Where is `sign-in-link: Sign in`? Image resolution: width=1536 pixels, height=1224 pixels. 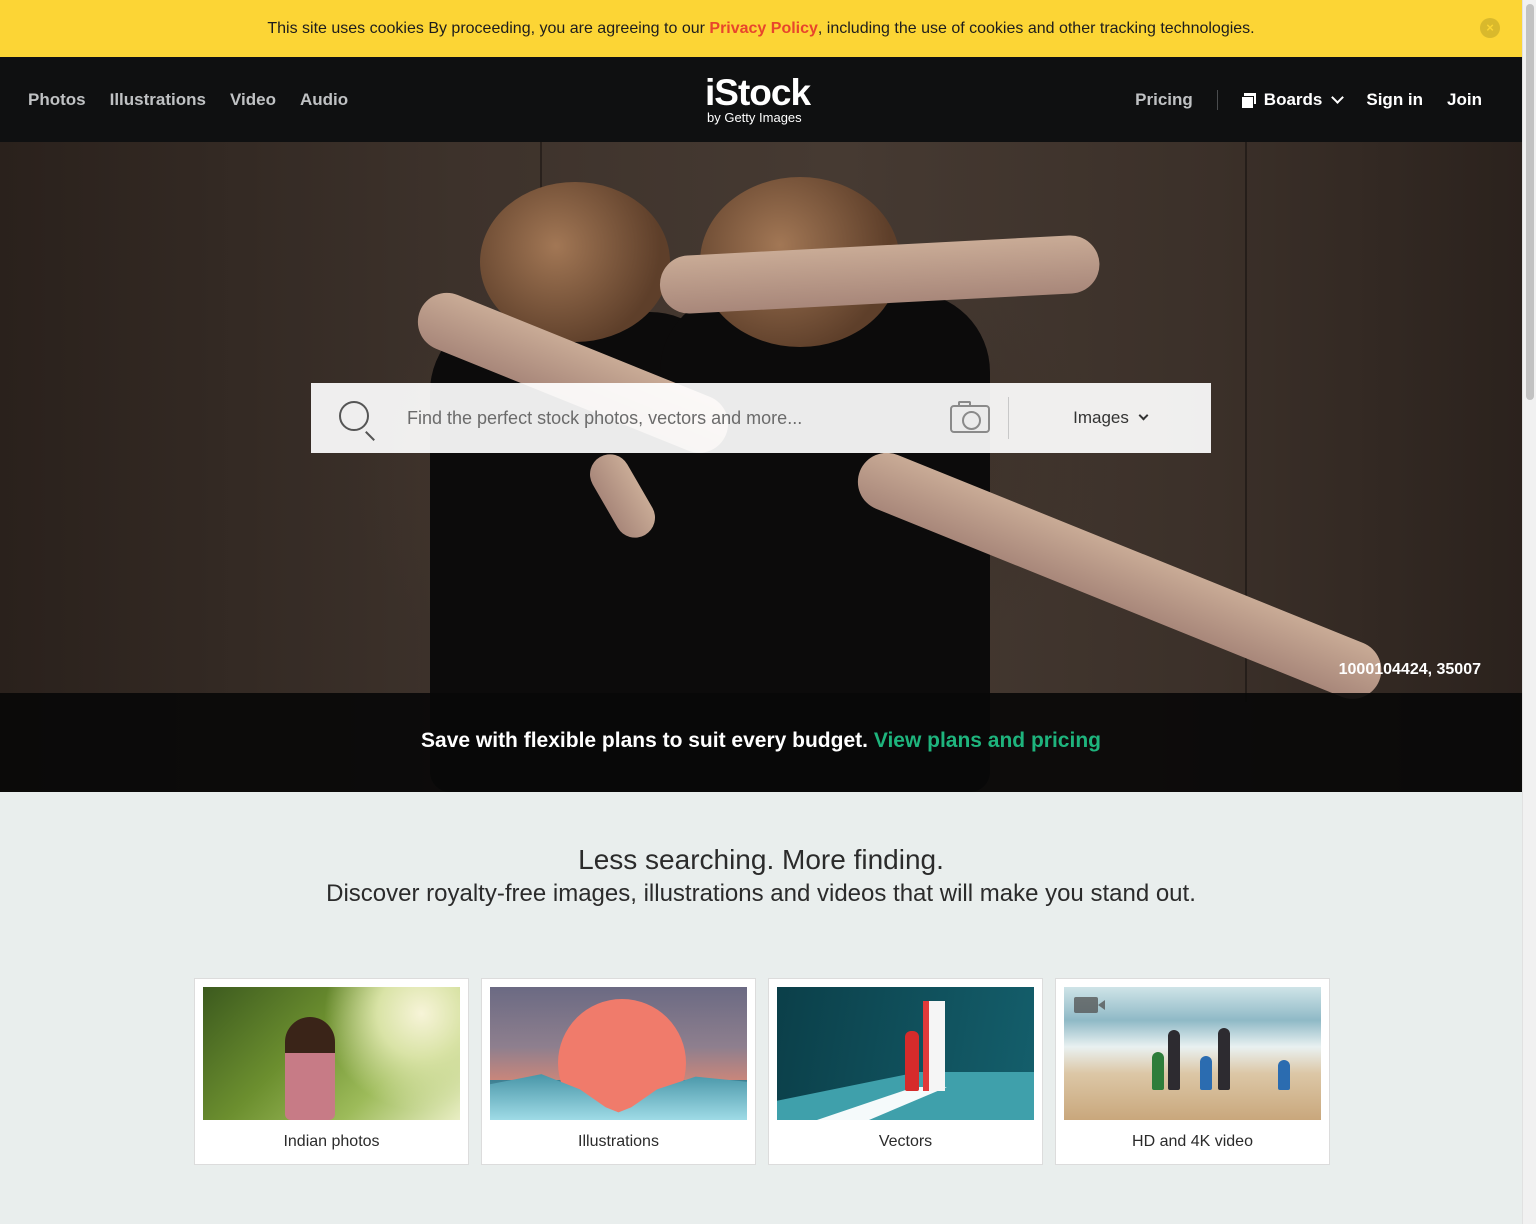
sign-in-link: Sign in is located at coordinates (1394, 100).